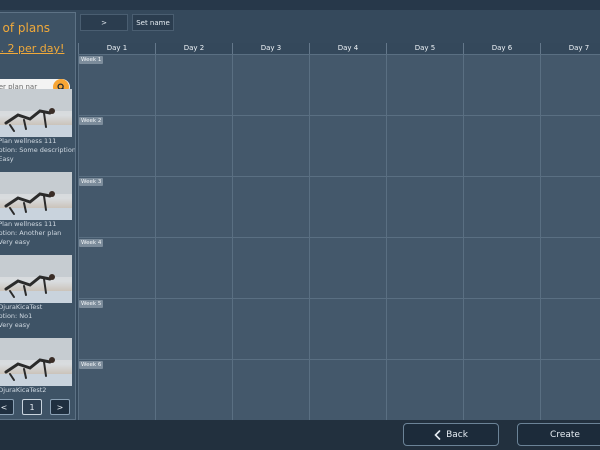 The height and width of the screenshot is (450, 600). Describe the element at coordinates (193, 48) in the screenshot. I see `day-header: Day 2` at that location.